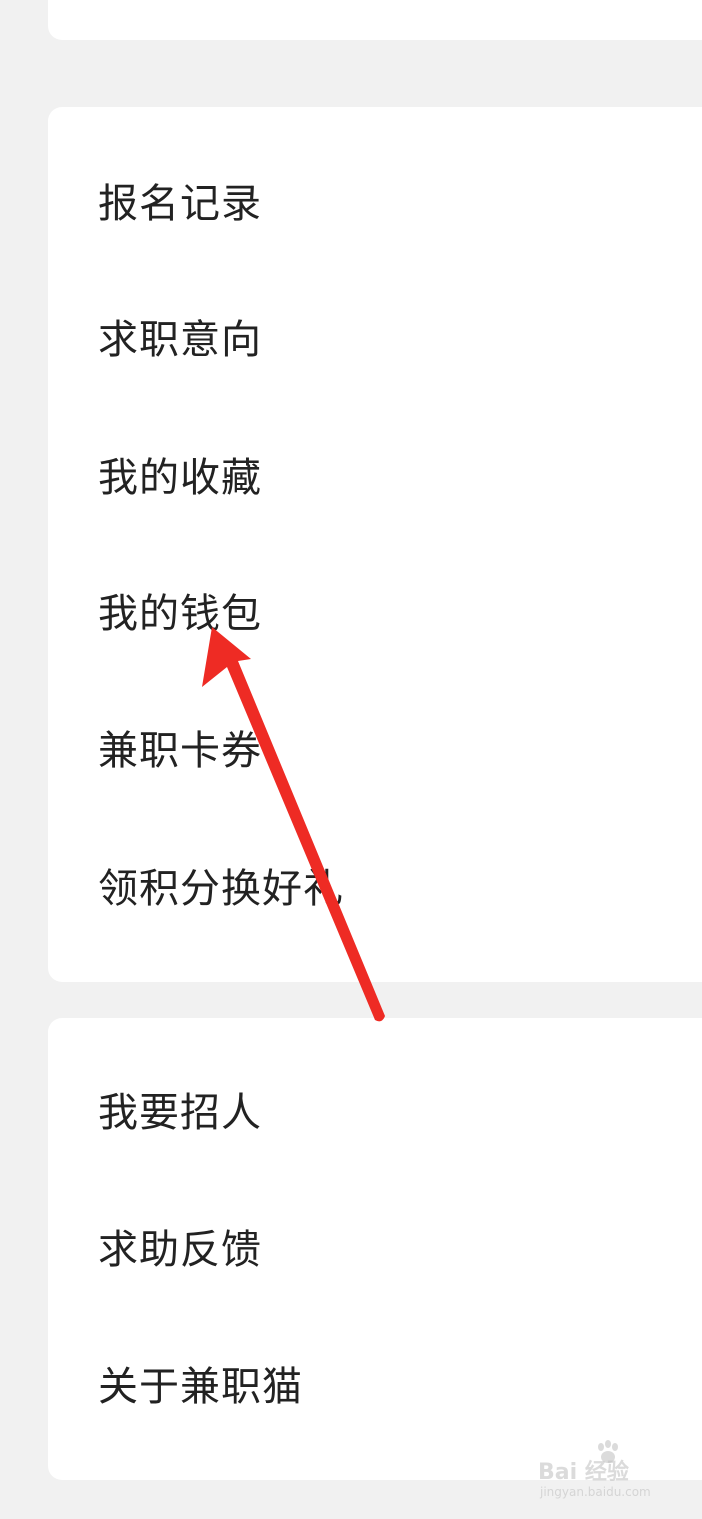  Describe the element at coordinates (180, 1113) in the screenshot. I see `menu-item-label: 我要招人` at that location.